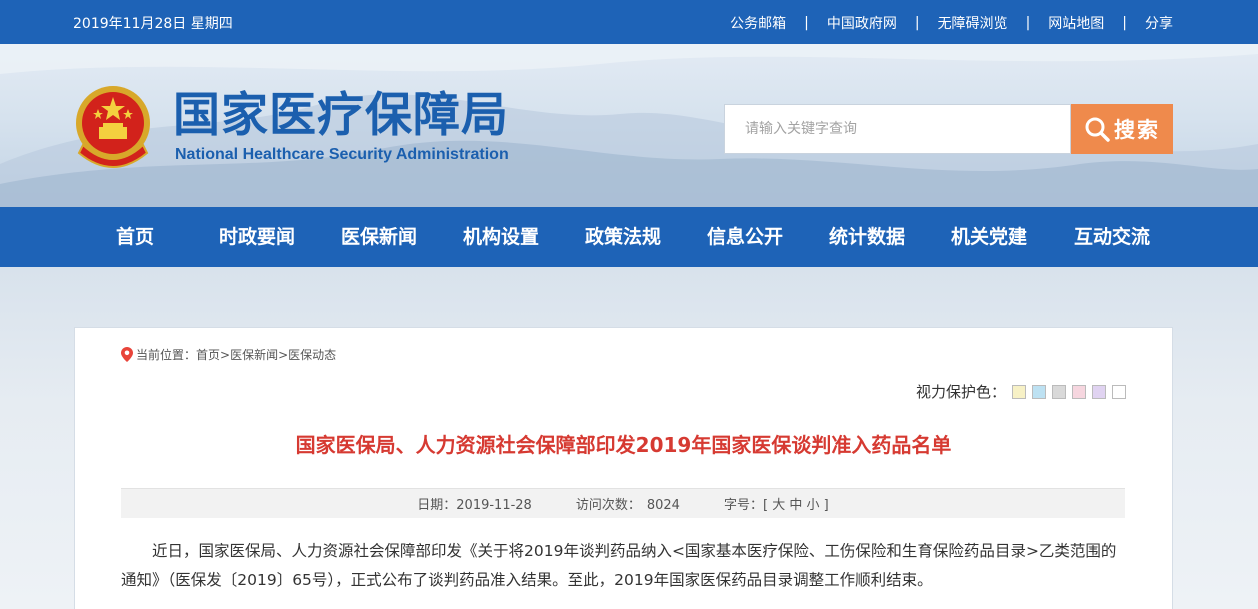 The width and height of the screenshot is (1258, 609). Describe the element at coordinates (1159, 23) in the screenshot. I see `link-share: 分享` at that location.